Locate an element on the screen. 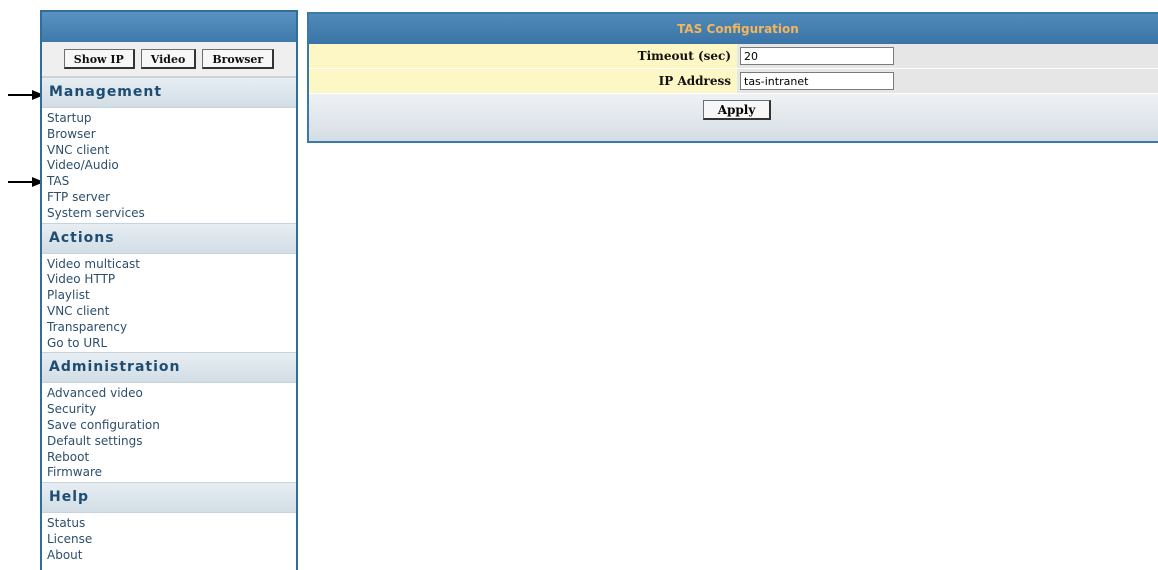  menu-item-about: About is located at coordinates (171, 556).